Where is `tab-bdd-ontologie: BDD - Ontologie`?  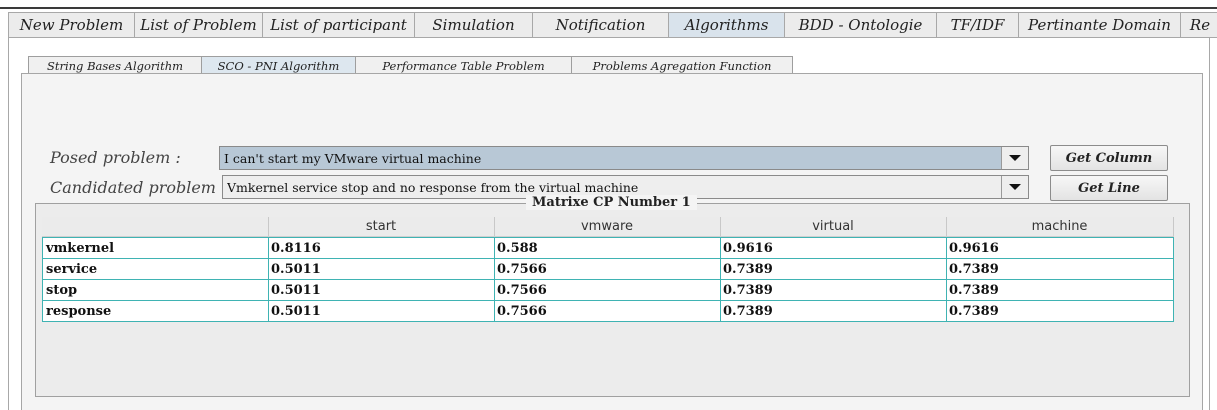 tab-bdd-ontologie: BDD - Ontologie is located at coordinates (860, 24).